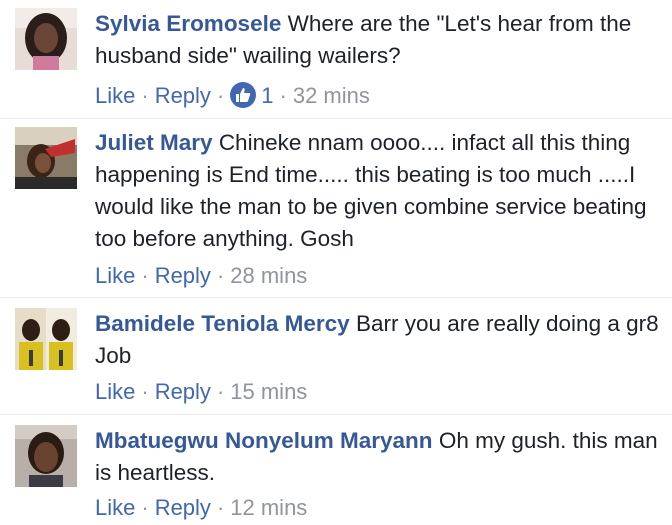  I want to click on comment-author-link: Sylvia Eromosele, so click(188, 23).